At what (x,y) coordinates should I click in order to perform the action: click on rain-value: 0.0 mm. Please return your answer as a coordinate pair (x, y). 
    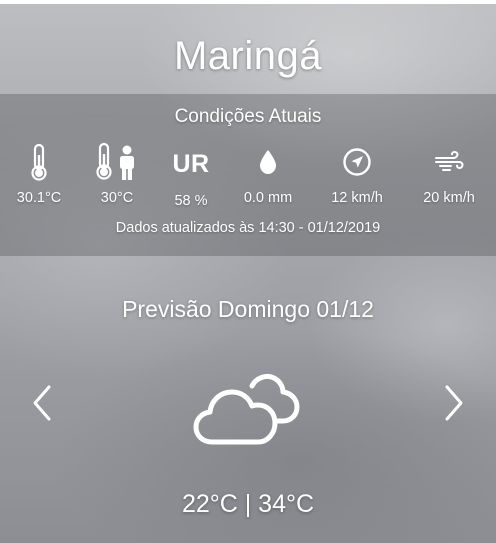
    Looking at the image, I should click on (268, 198).